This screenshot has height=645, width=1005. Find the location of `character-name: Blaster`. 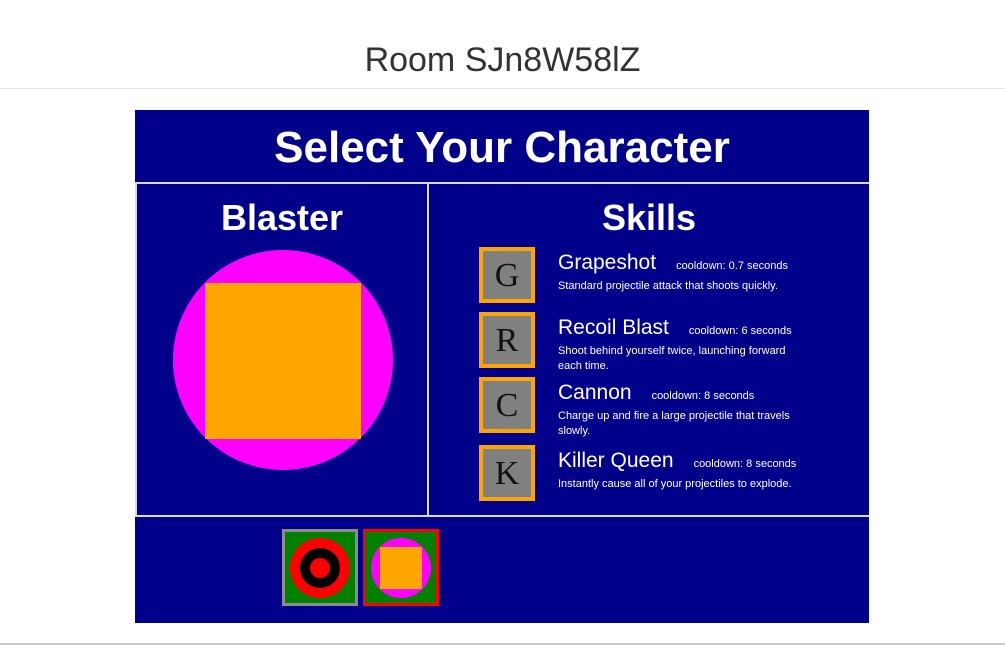

character-name: Blaster is located at coordinates (282, 217).